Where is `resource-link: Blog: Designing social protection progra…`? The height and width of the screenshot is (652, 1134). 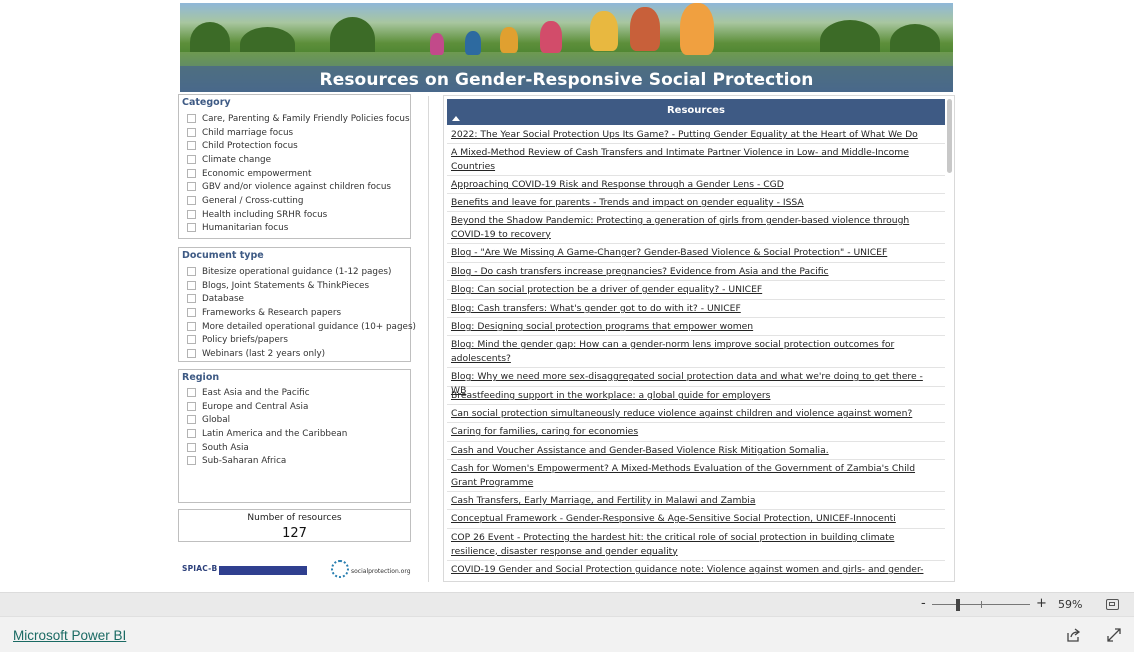 resource-link: Blog: Designing social protection progra… is located at coordinates (696, 327).